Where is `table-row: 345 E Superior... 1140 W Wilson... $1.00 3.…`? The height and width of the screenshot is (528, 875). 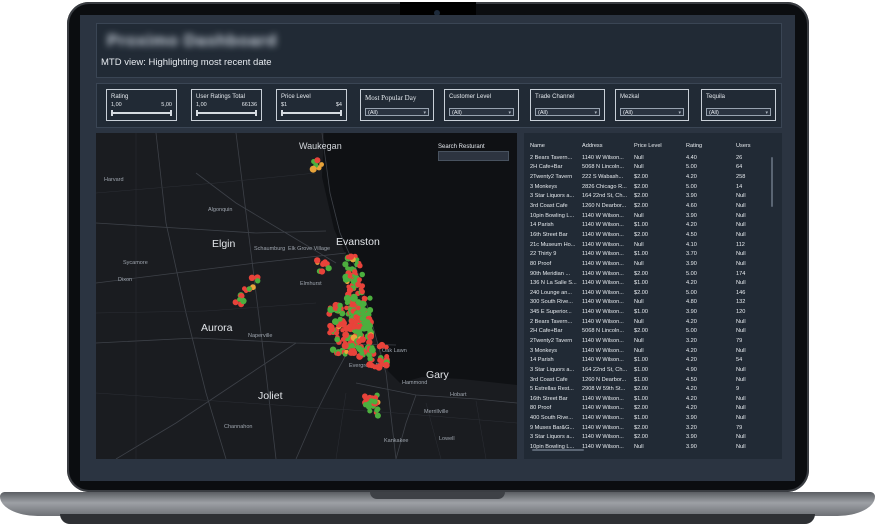
table-row: 345 E Superior... 1140 W Wilson... $1.00 3.… is located at coordinates (651, 312).